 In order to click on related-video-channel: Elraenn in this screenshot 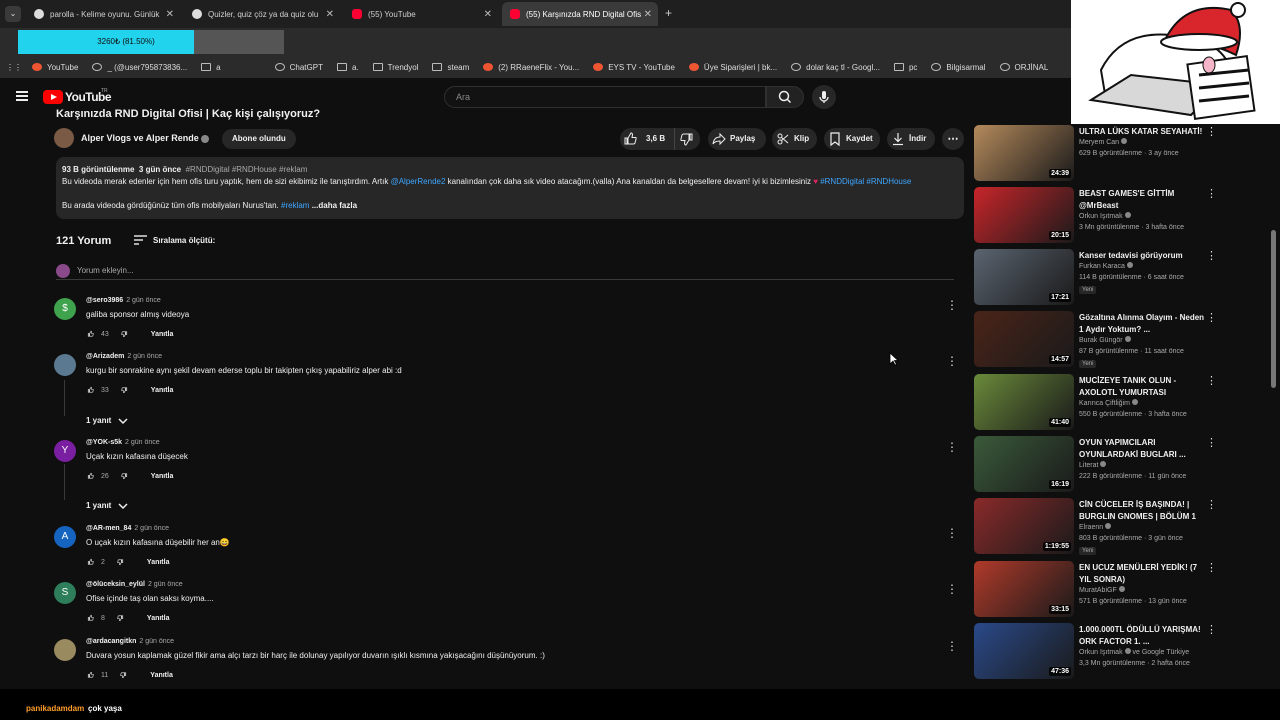, I will do `click(1095, 527)`.